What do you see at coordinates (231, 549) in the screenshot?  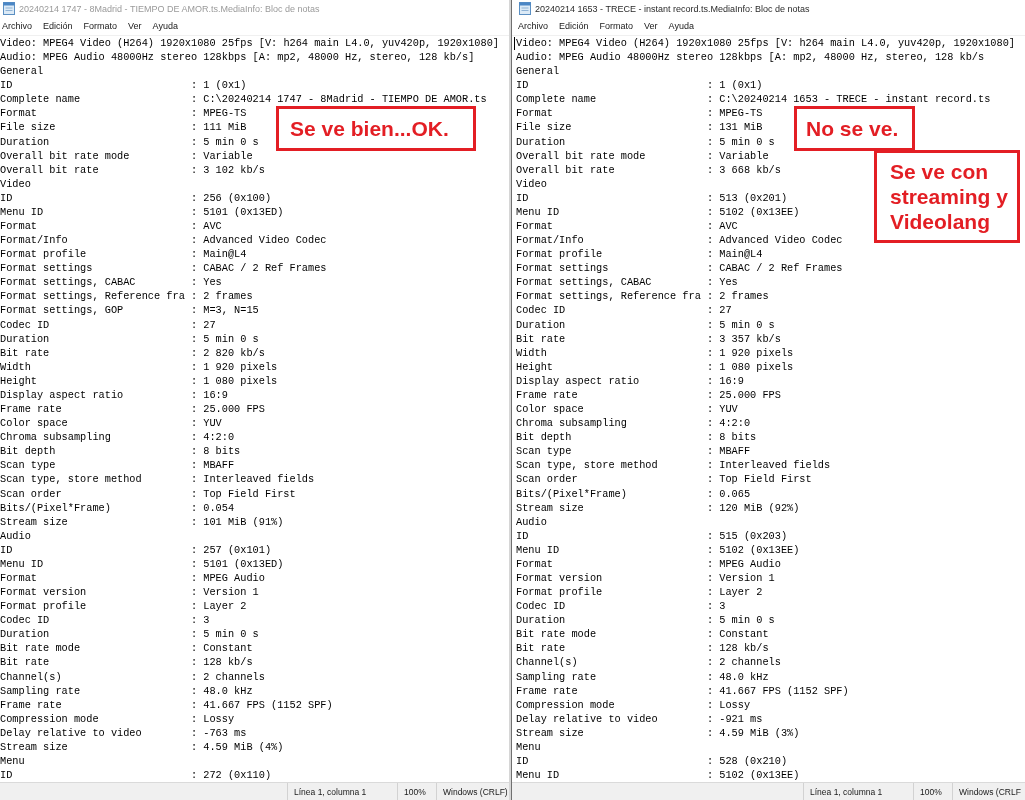 I see `property-value: : 257 (0x101)` at bounding box center [231, 549].